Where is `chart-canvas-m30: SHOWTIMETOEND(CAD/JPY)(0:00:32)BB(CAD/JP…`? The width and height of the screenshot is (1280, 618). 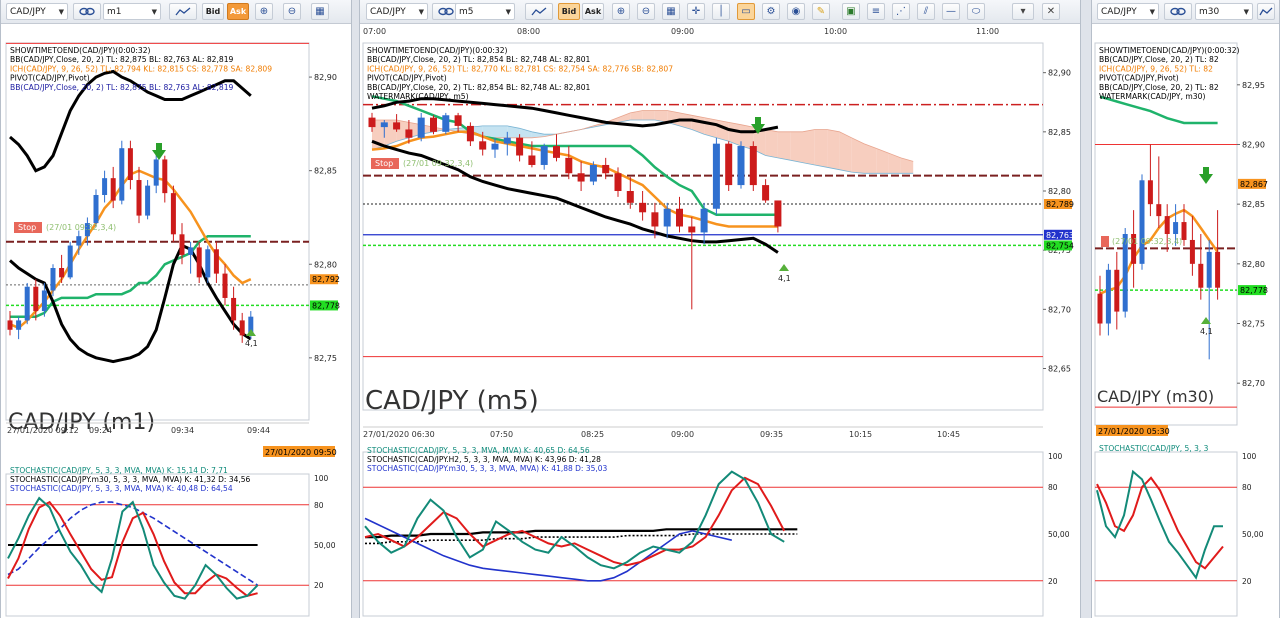
chart-canvas-m30: SHOWTIMETOEND(CAD/JPY)(0:00:32)BB(CAD/JP… is located at coordinates (1186, 321).